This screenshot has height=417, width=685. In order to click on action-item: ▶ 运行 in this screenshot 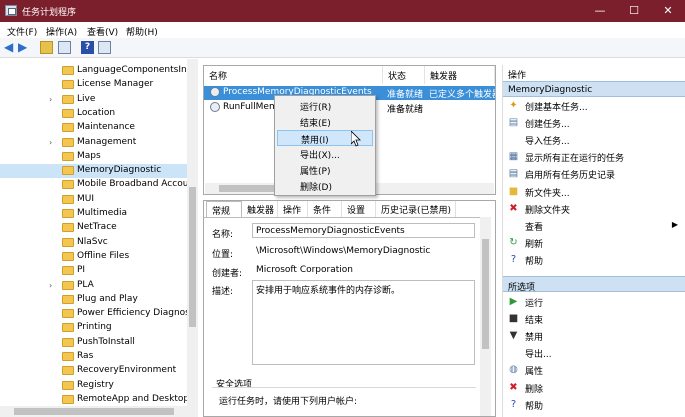, I will do `click(594, 301)`.